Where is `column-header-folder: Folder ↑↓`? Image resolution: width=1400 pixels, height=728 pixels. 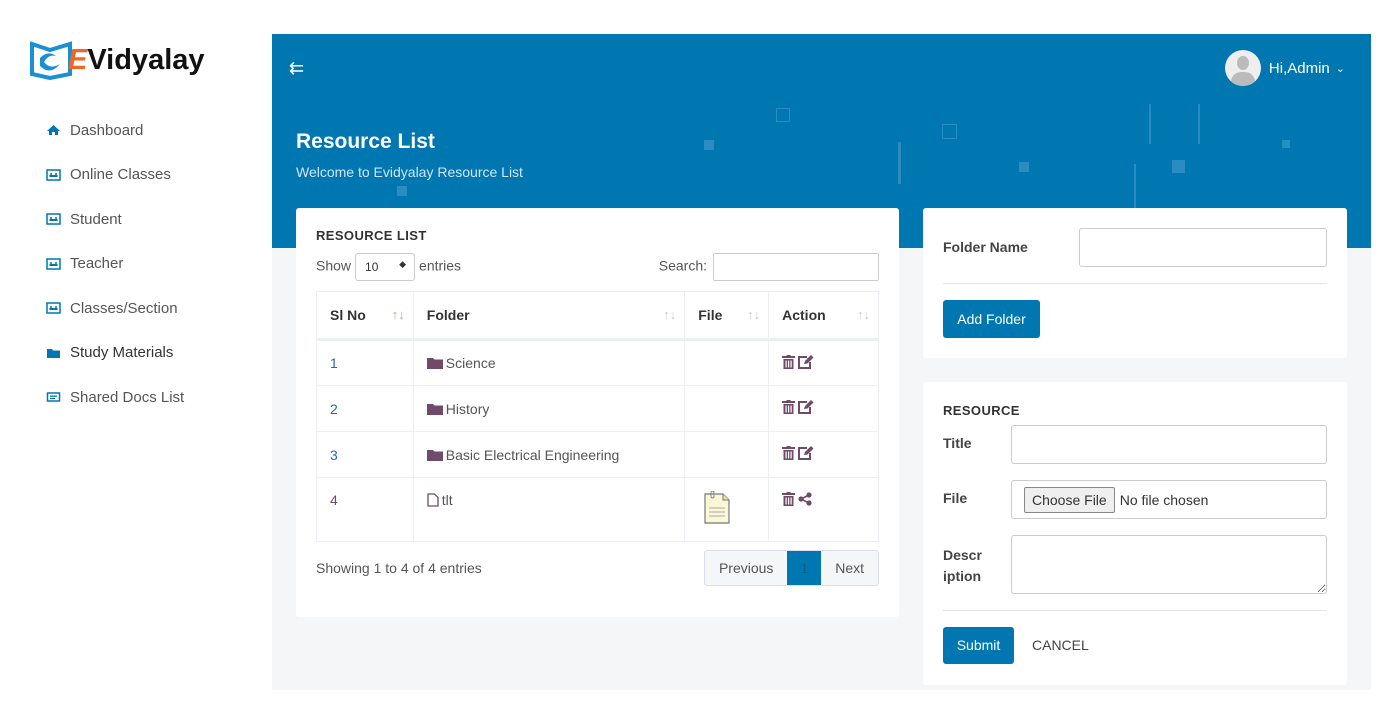 column-header-folder: Folder ↑↓ is located at coordinates (549, 316).